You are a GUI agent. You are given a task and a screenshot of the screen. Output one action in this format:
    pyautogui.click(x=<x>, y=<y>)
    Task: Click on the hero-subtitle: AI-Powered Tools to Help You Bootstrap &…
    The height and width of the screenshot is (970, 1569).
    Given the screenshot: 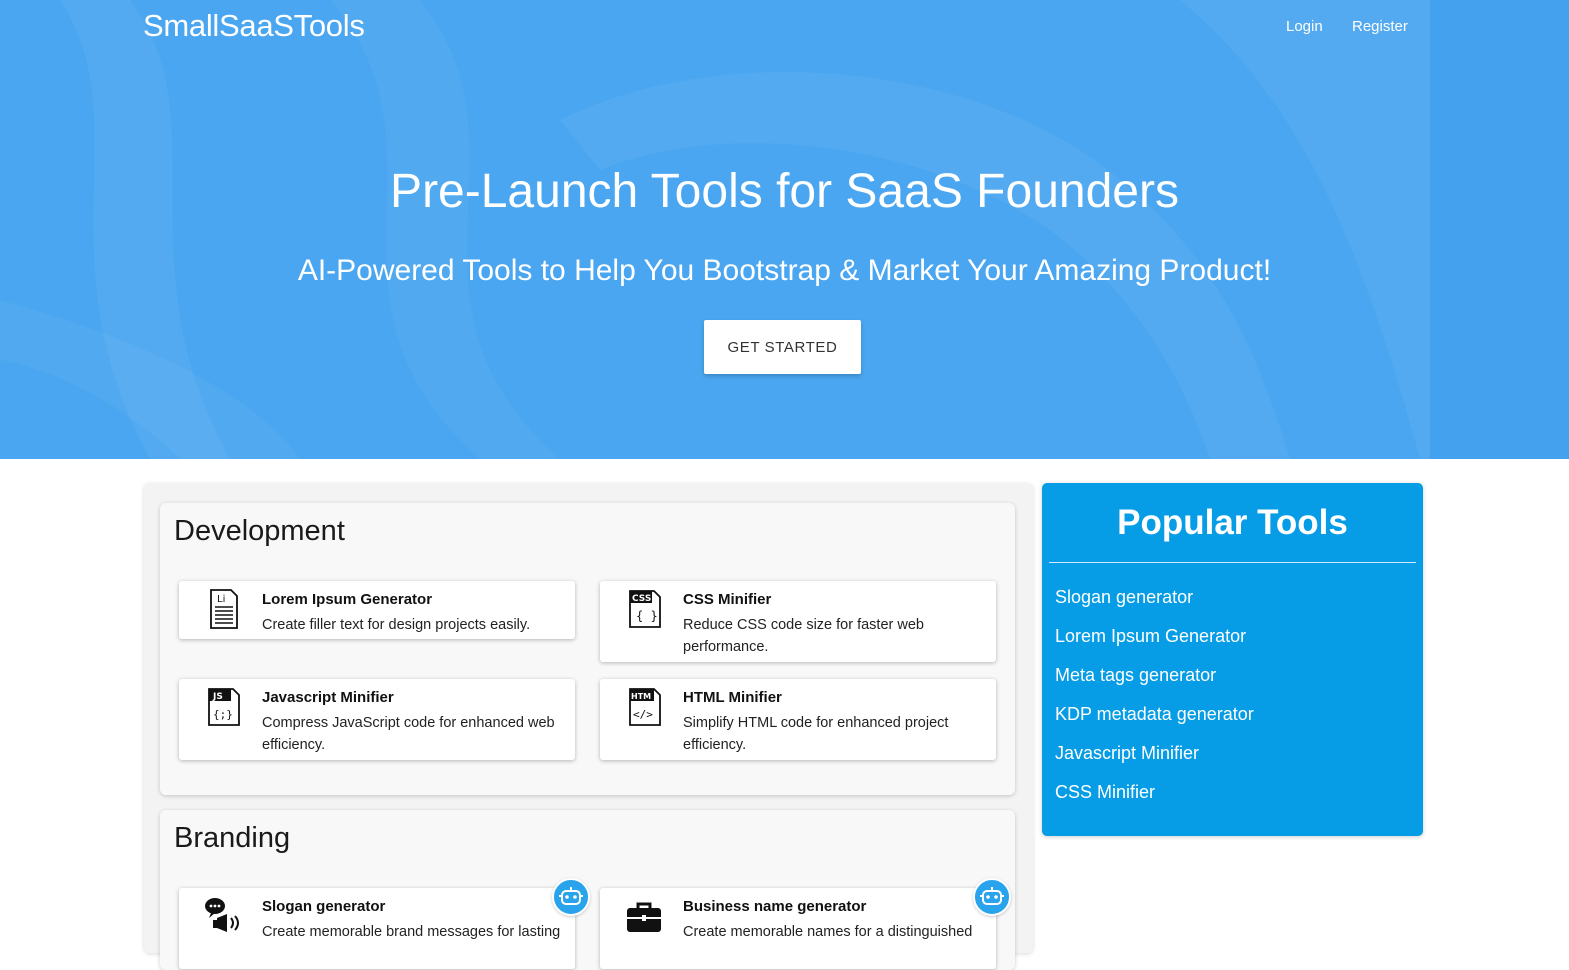 What is the action you would take?
    pyautogui.click(x=784, y=270)
    